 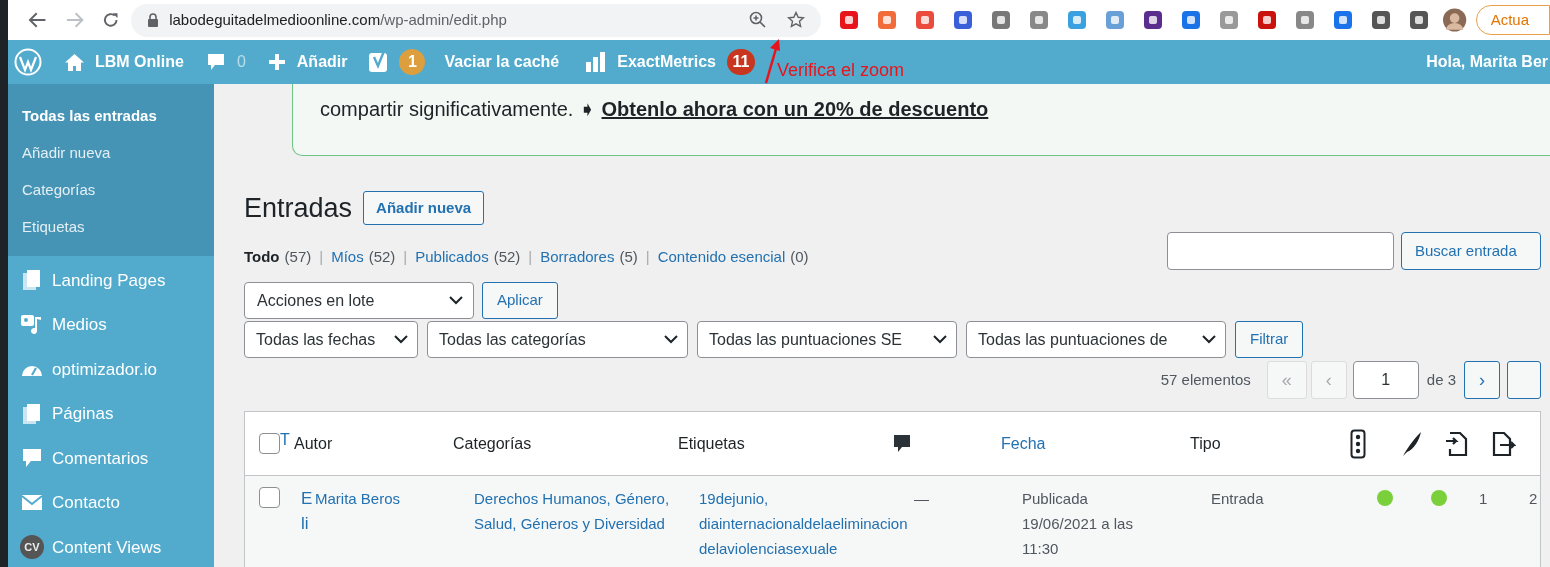 What do you see at coordinates (100, 458) in the screenshot?
I see `menu-item: Comentarios` at bounding box center [100, 458].